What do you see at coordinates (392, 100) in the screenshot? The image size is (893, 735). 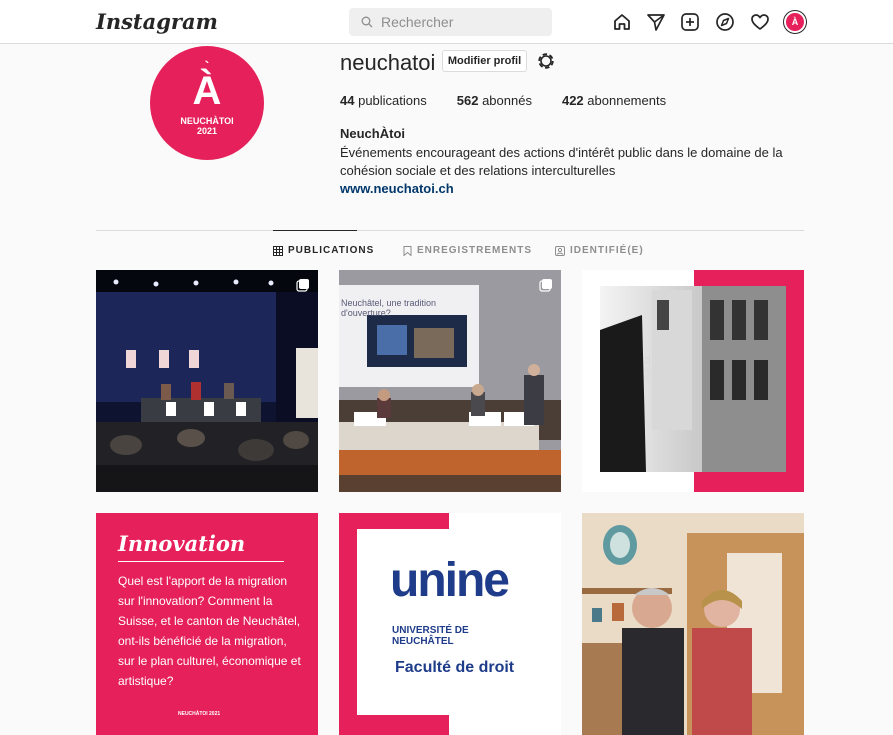 I see `stat-label: publications` at bounding box center [392, 100].